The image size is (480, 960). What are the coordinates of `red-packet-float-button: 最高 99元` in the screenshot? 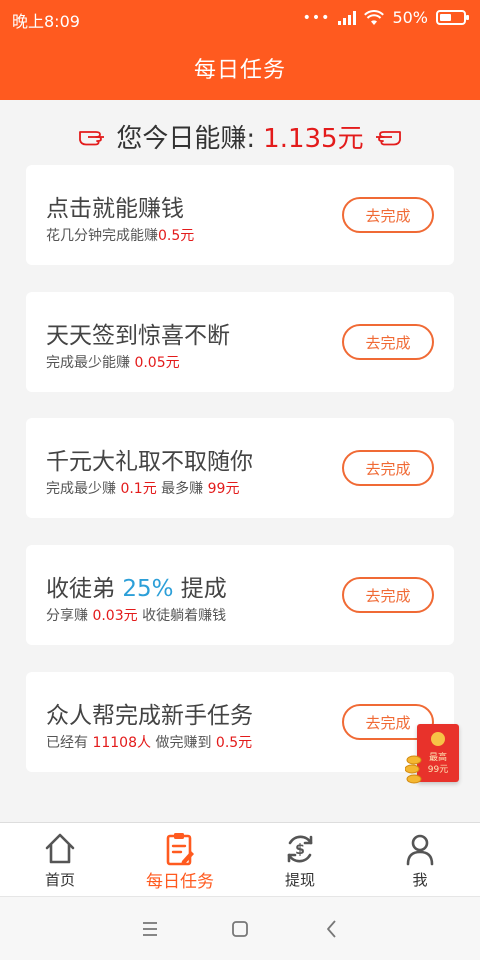 It's located at (433, 755).